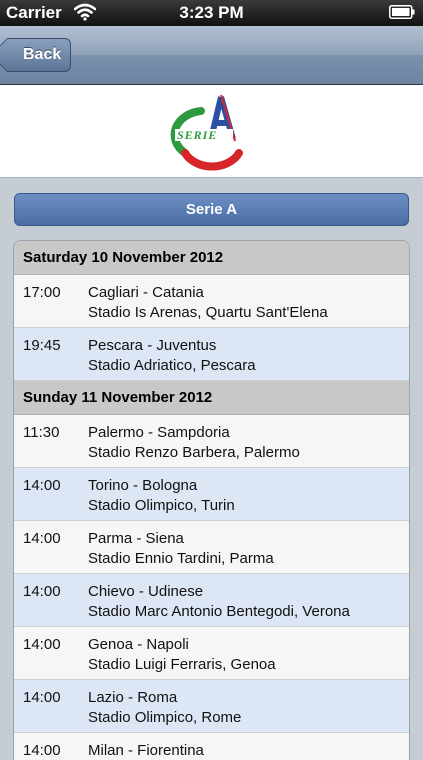 This screenshot has width=423, height=760. What do you see at coordinates (181, 558) in the screenshot?
I see `match-venue: Stadio Ennio Tardini, Parma` at bounding box center [181, 558].